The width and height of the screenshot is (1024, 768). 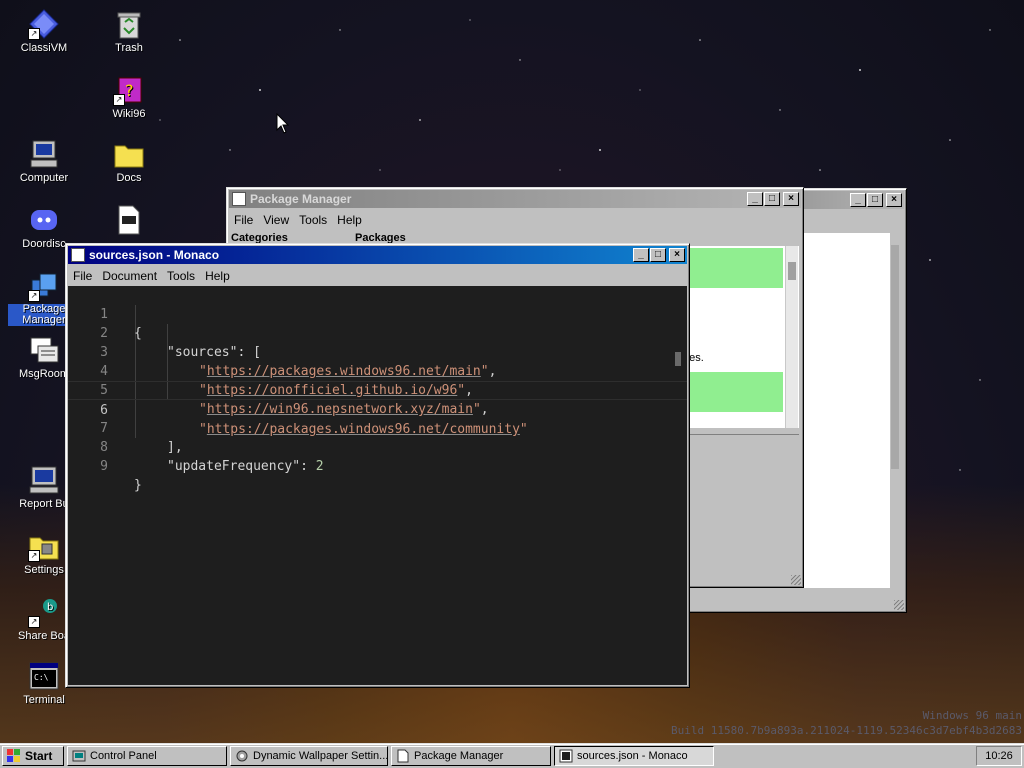 What do you see at coordinates (44, 154) in the screenshot?
I see `computer-icon` at bounding box center [44, 154].